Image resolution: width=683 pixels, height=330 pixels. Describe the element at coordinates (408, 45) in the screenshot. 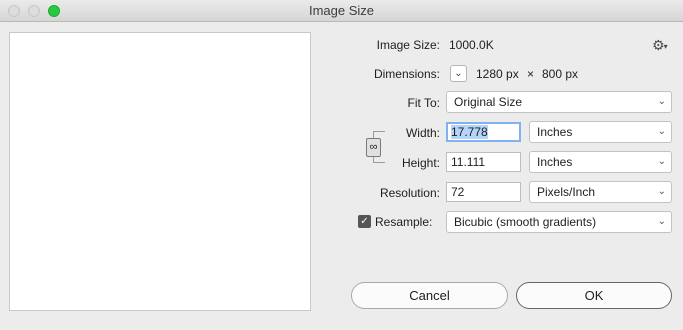

I see `image-size-label: Image Size:` at that location.